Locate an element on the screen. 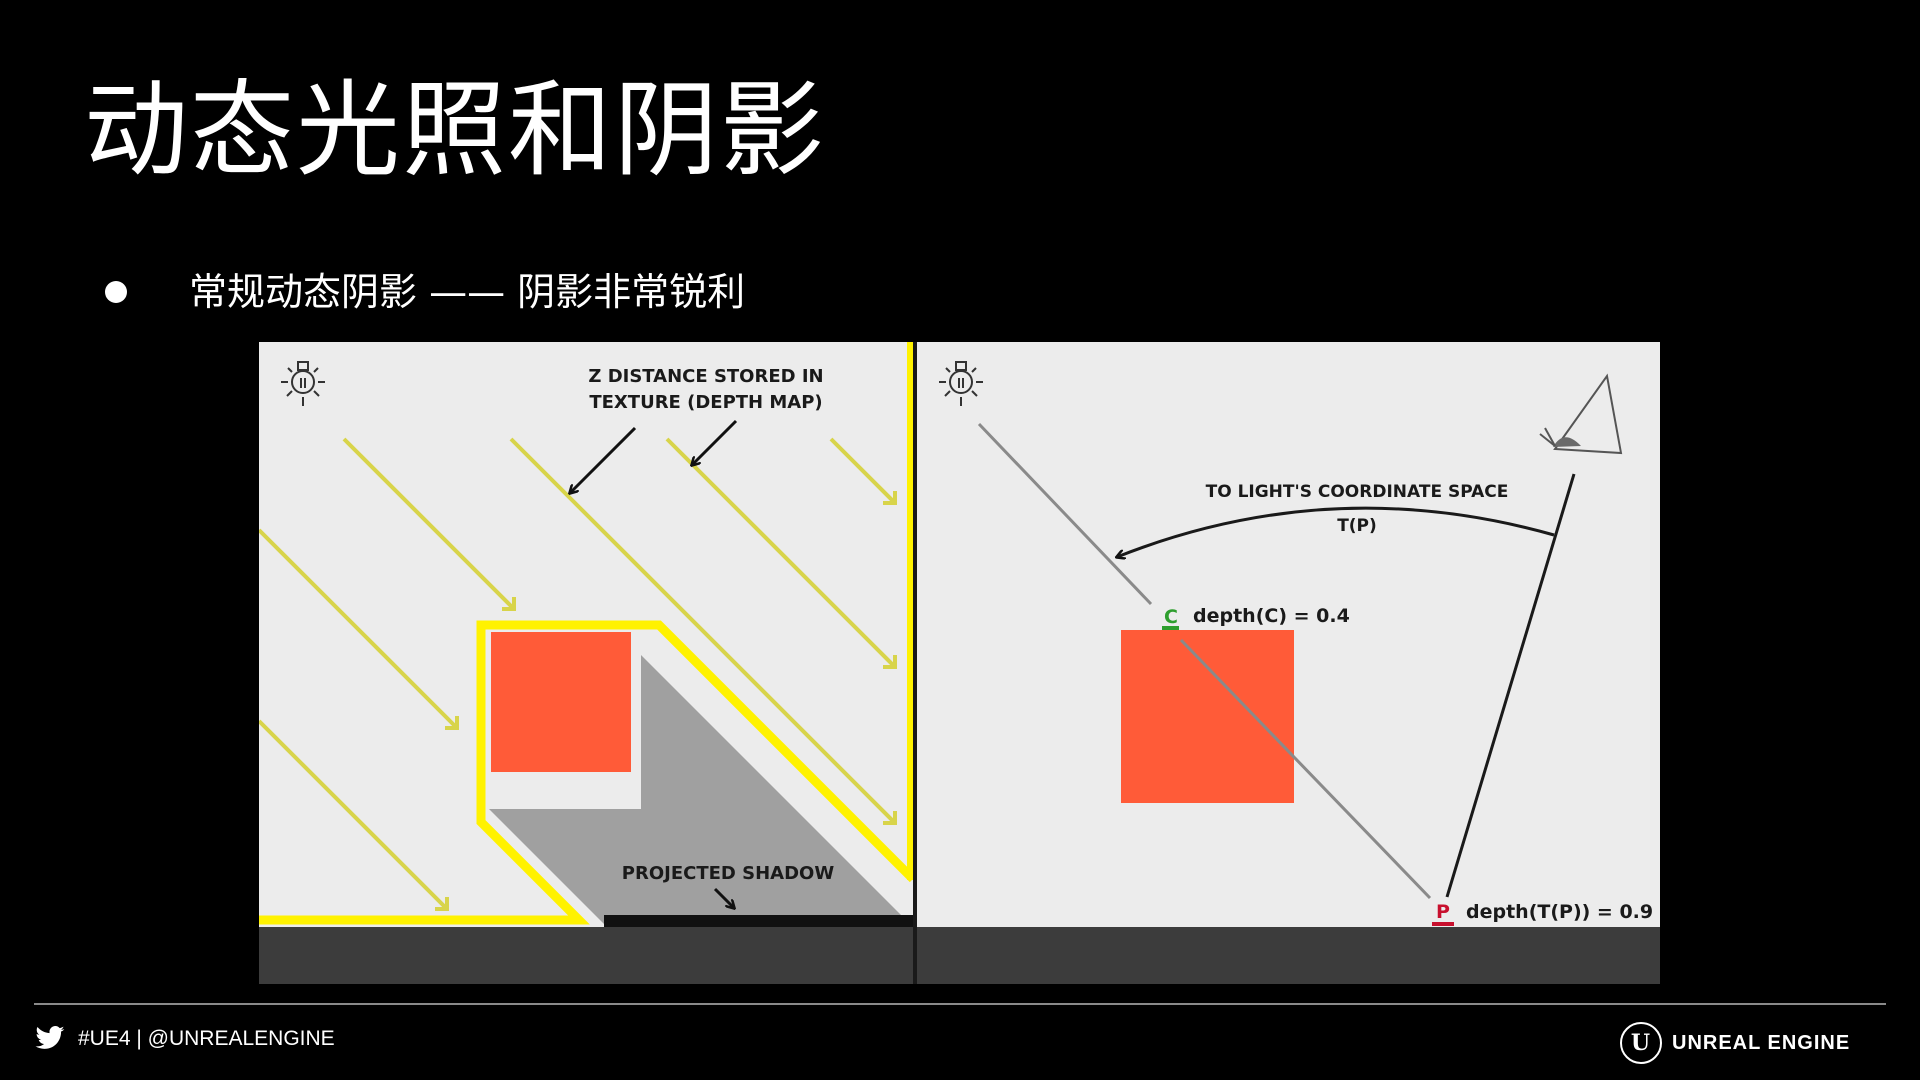 The width and height of the screenshot is (1920, 1080). footer-divider is located at coordinates (960, 1004).